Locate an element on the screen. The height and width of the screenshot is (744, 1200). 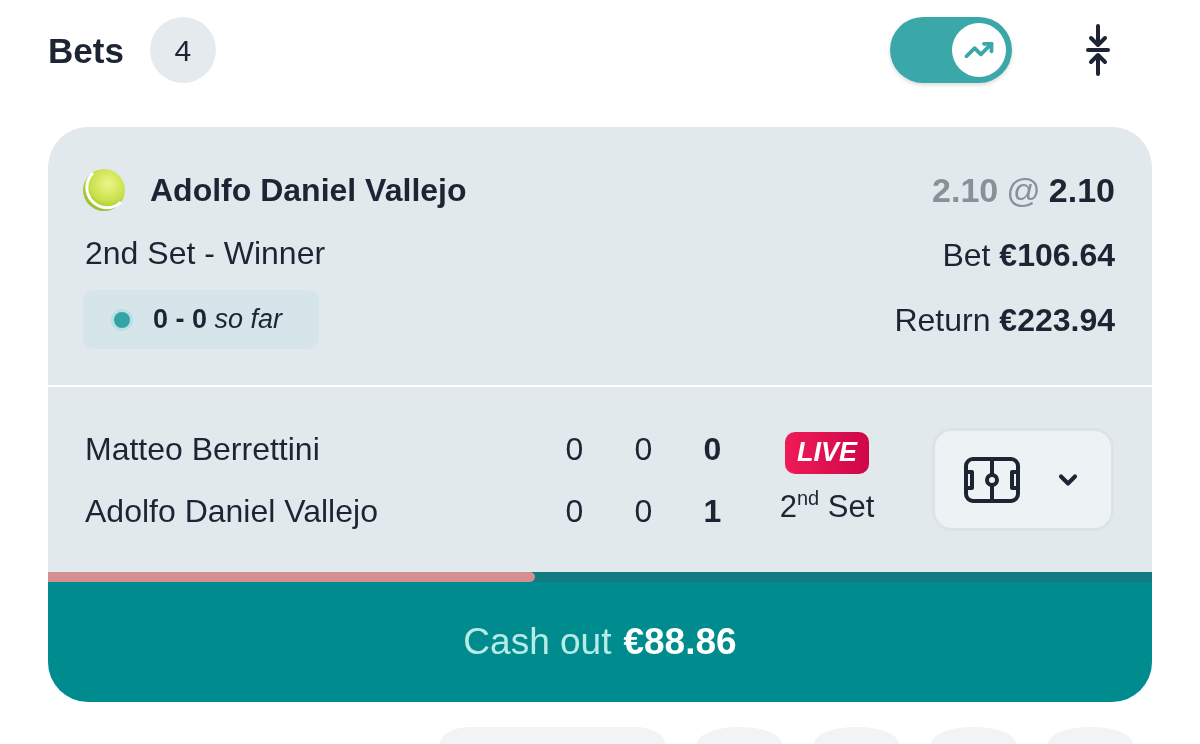
at-sign: @ is located at coordinates (1023, 190).